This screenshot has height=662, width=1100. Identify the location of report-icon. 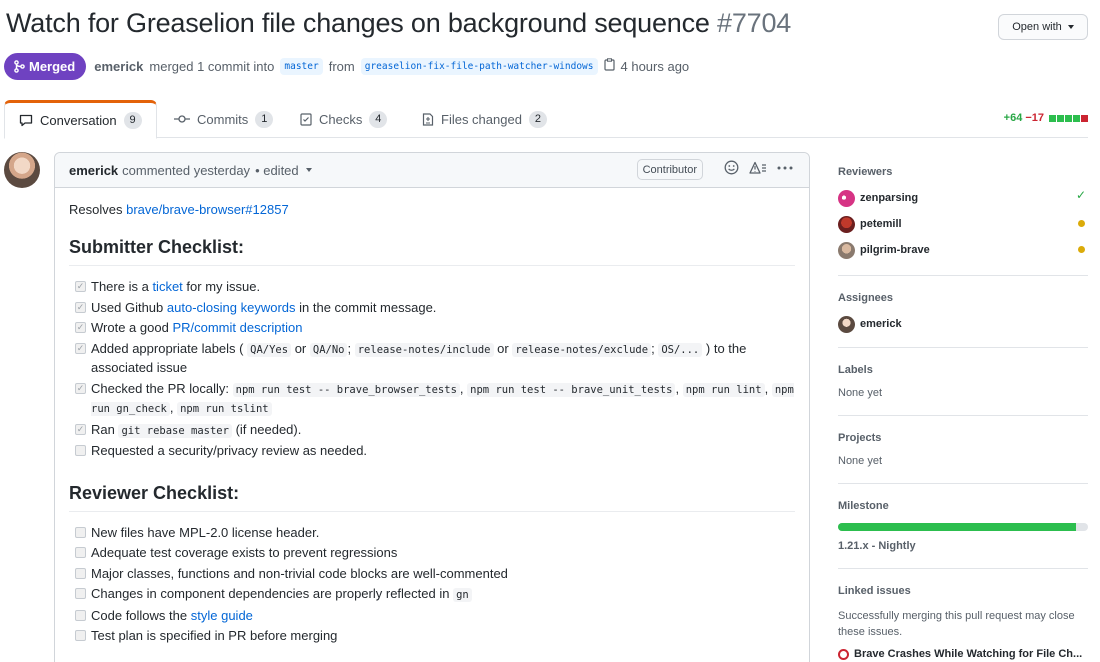
(758, 168).